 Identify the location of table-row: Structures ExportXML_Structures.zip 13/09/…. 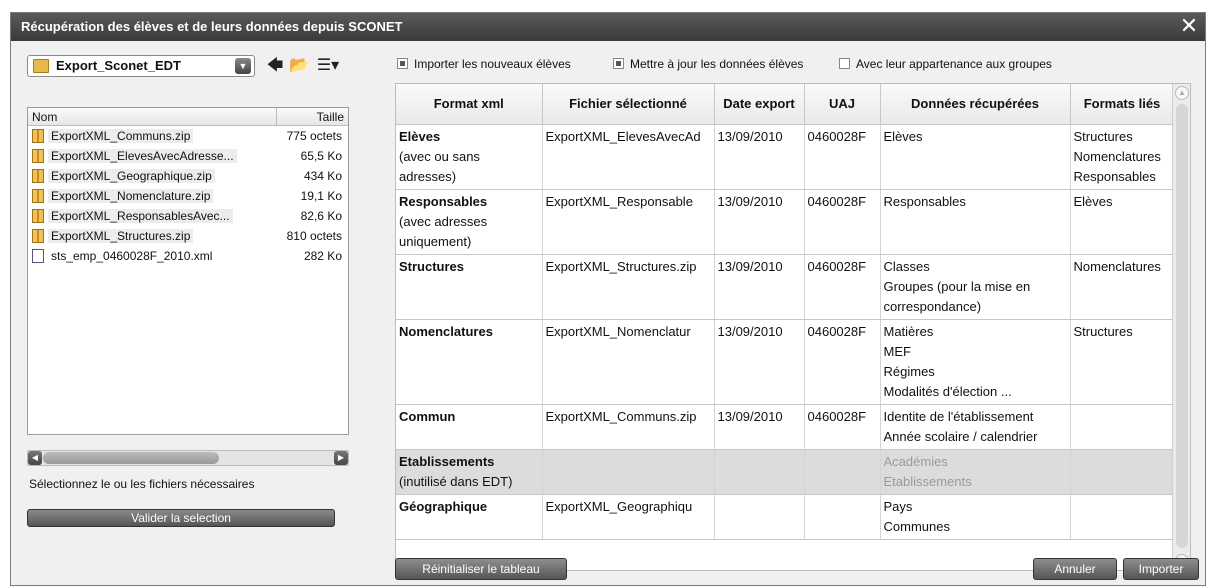
(785, 287).